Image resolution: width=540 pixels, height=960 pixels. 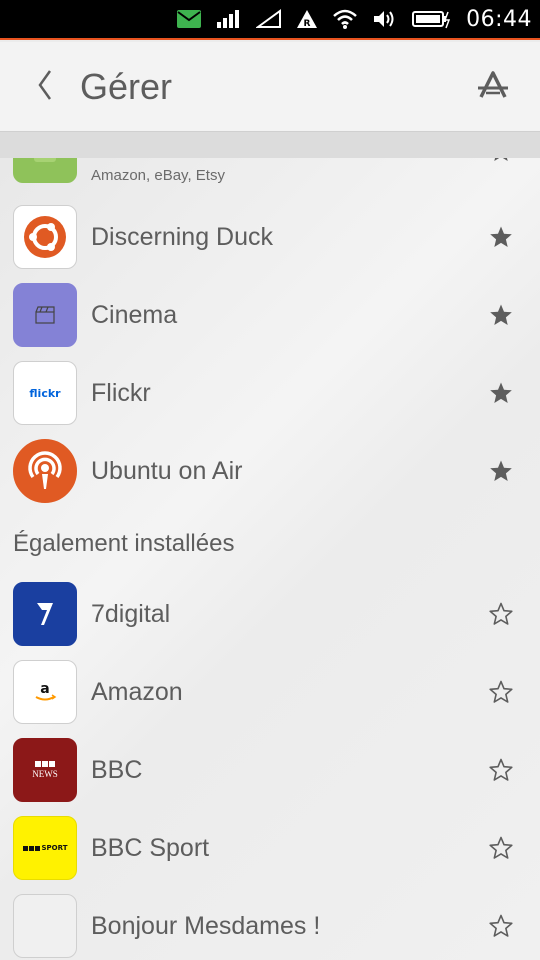 I want to click on bbc-blocks, so click(x=45, y=764).